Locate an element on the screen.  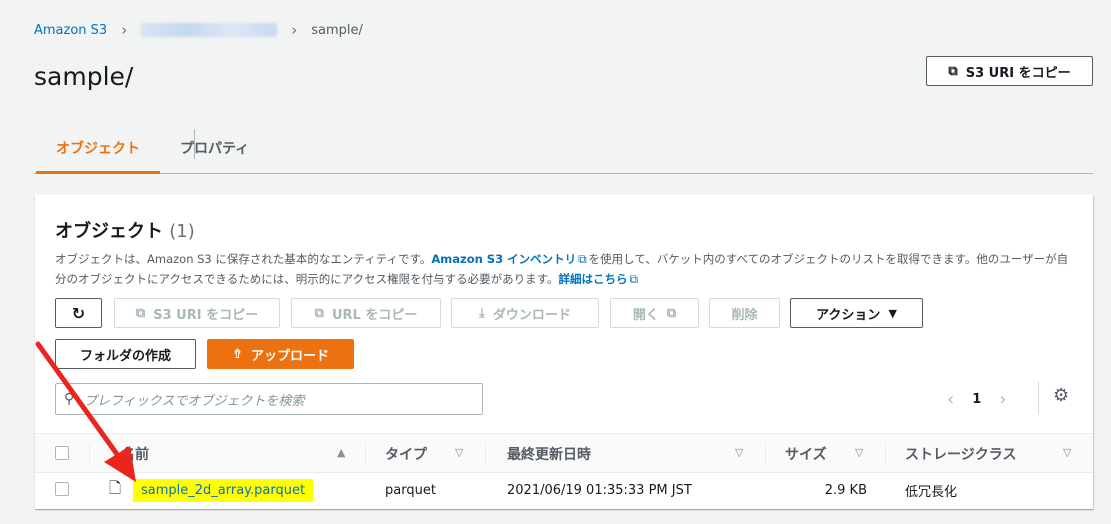
delete-label: 削除 is located at coordinates (744, 315).